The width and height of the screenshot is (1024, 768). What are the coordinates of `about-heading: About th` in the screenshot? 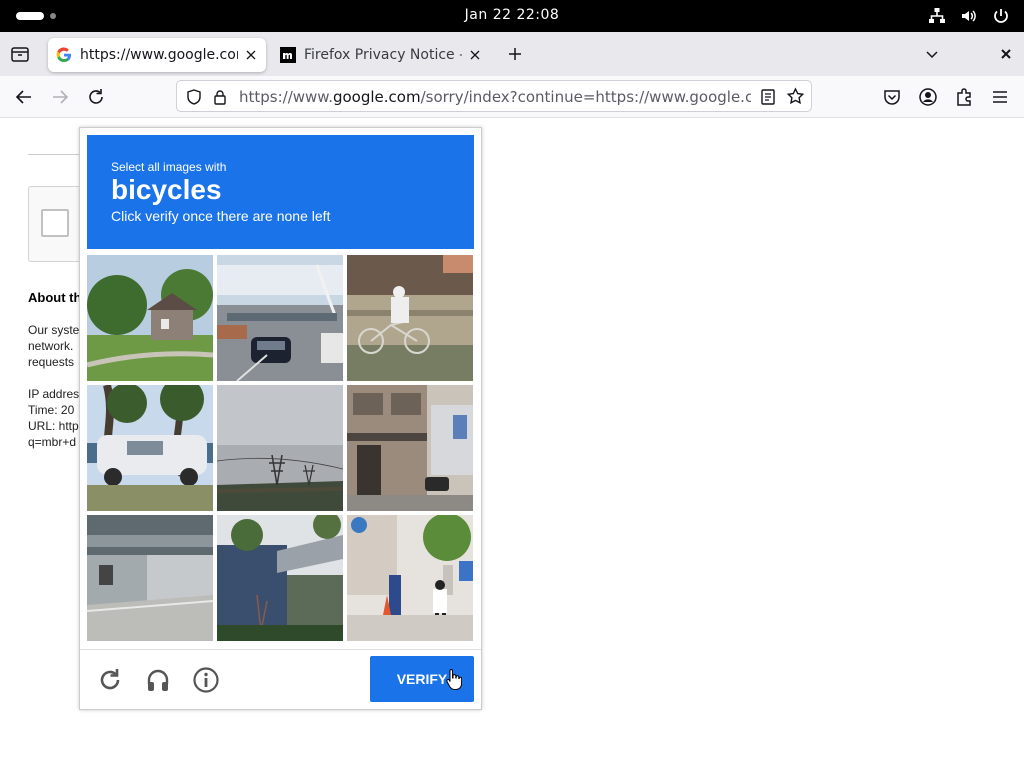 It's located at (55, 297).